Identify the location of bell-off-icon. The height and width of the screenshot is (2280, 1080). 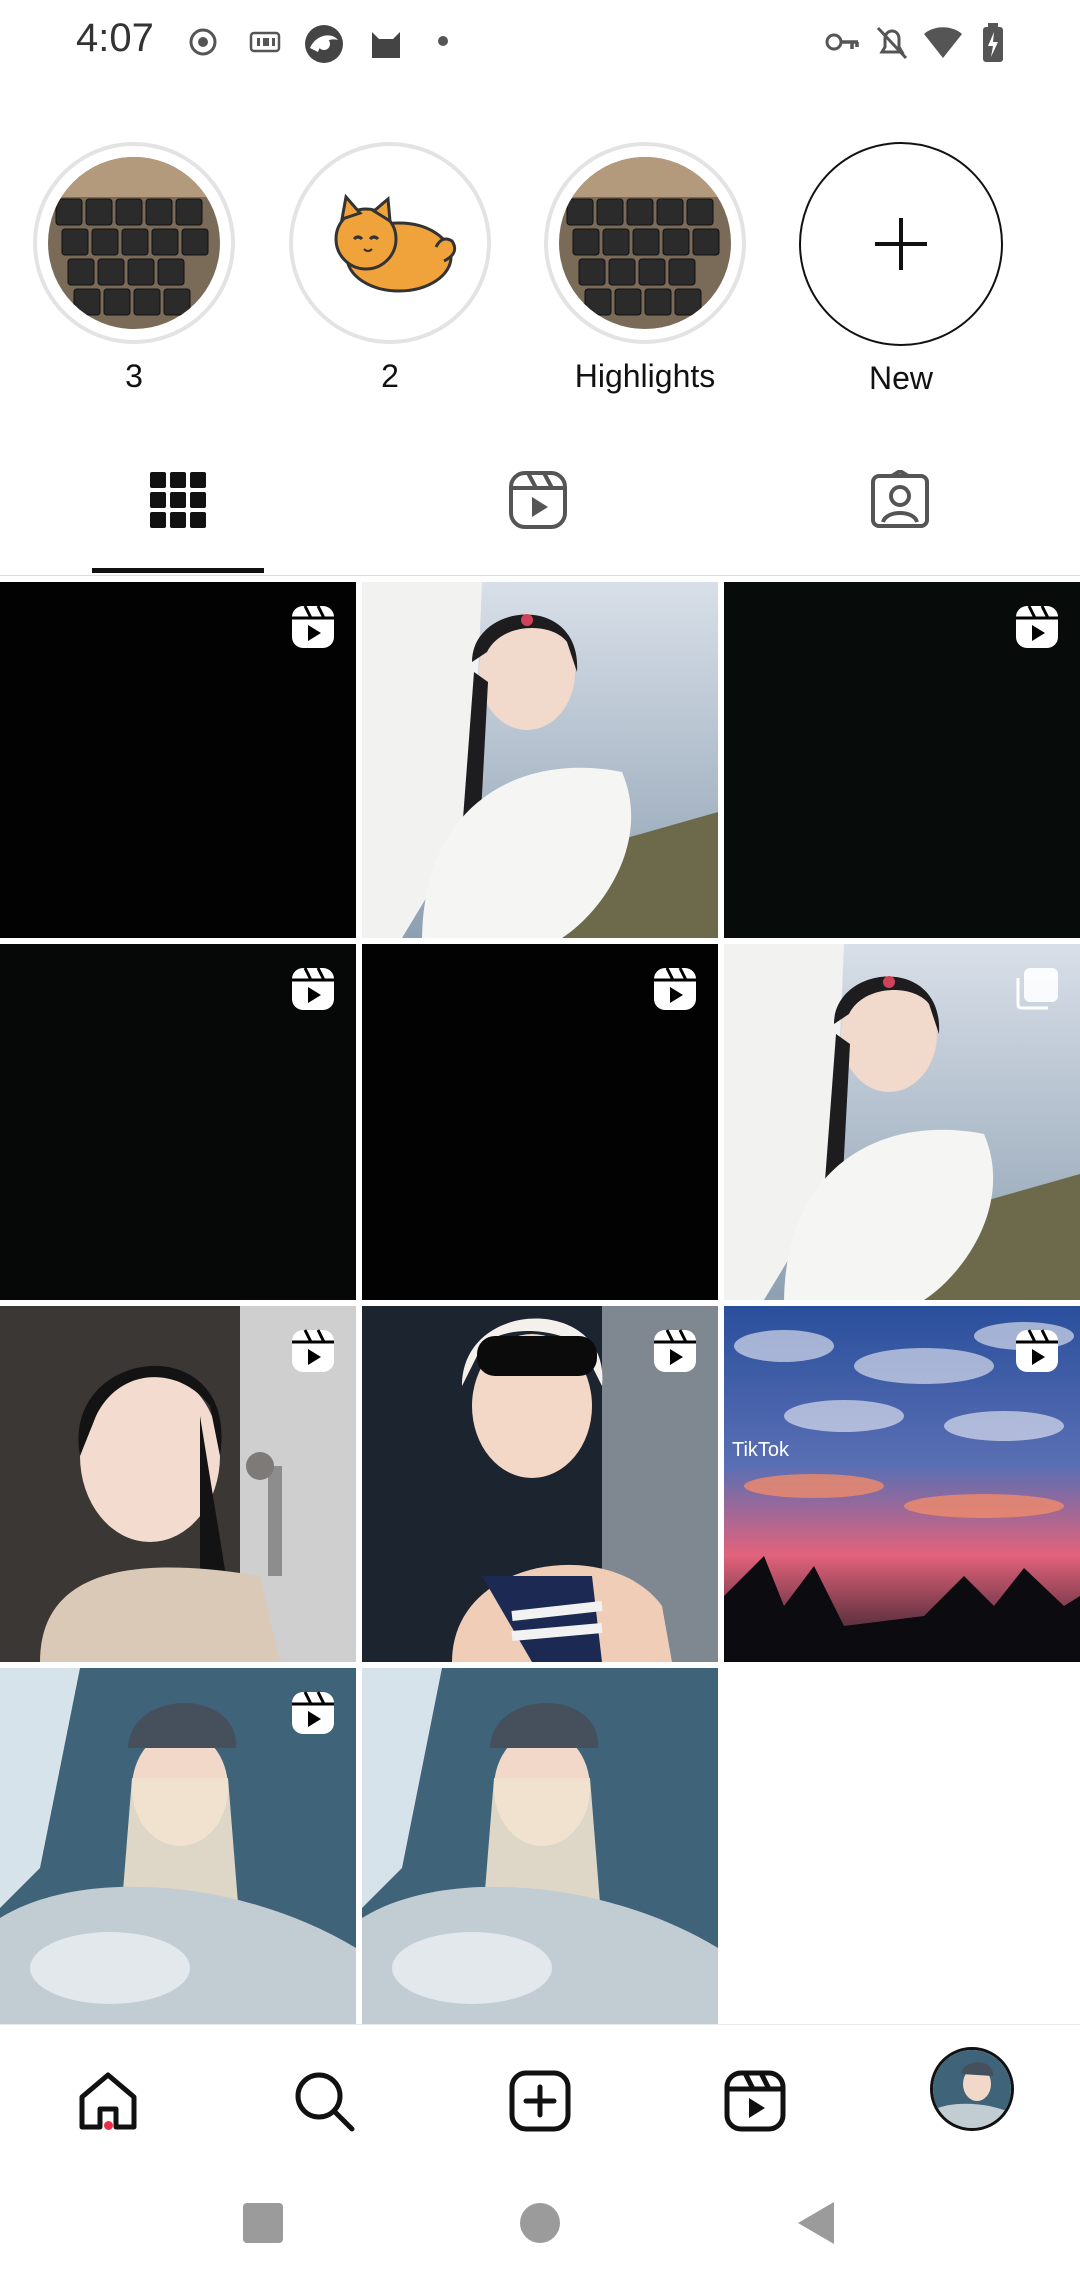
(892, 43).